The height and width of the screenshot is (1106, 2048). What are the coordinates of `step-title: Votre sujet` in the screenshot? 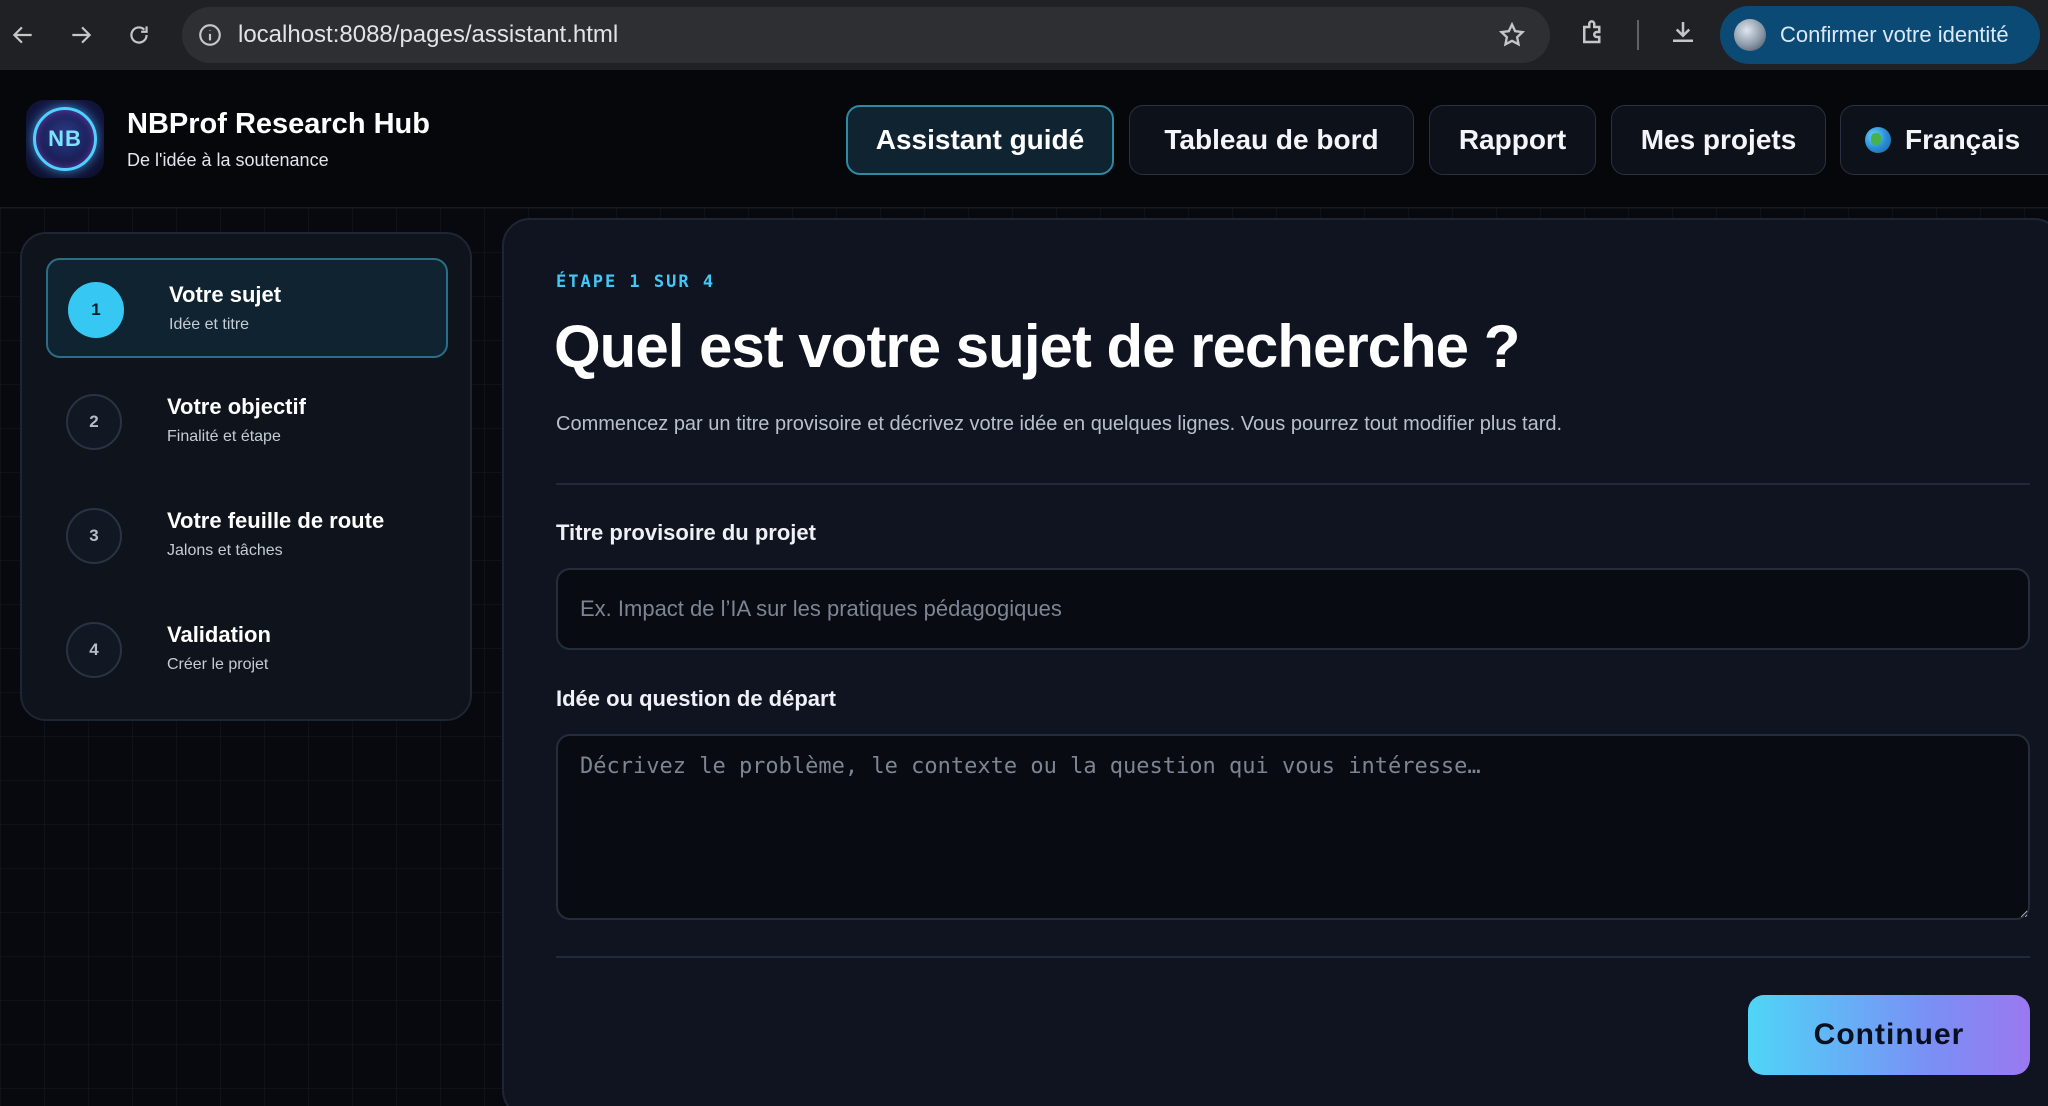 It's located at (225, 294).